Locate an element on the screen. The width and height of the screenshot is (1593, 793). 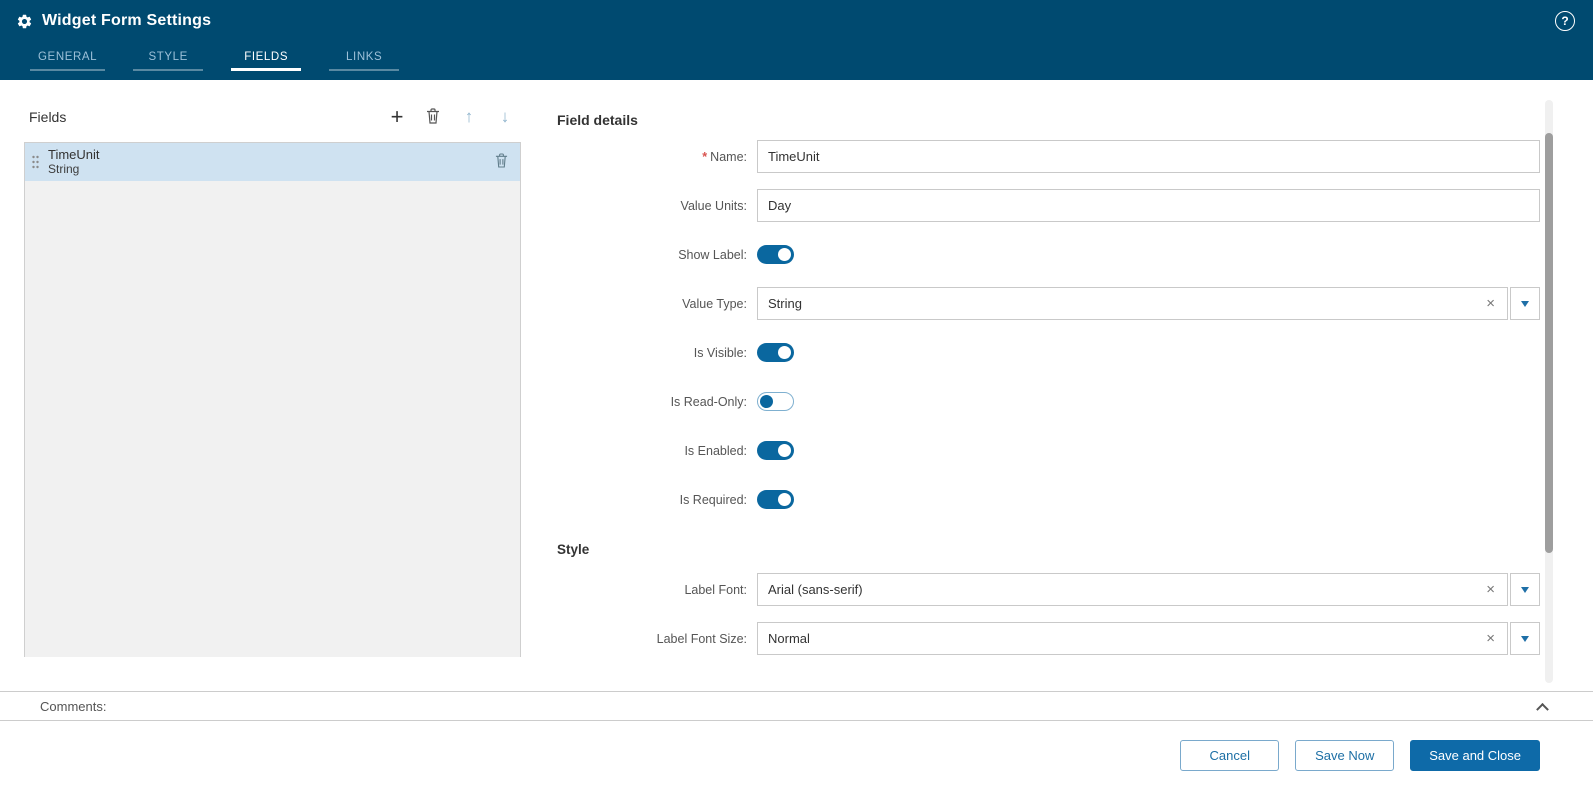
tab-bar: GENERAL STYLE FIELDS LINKS is located at coordinates (796, 56).